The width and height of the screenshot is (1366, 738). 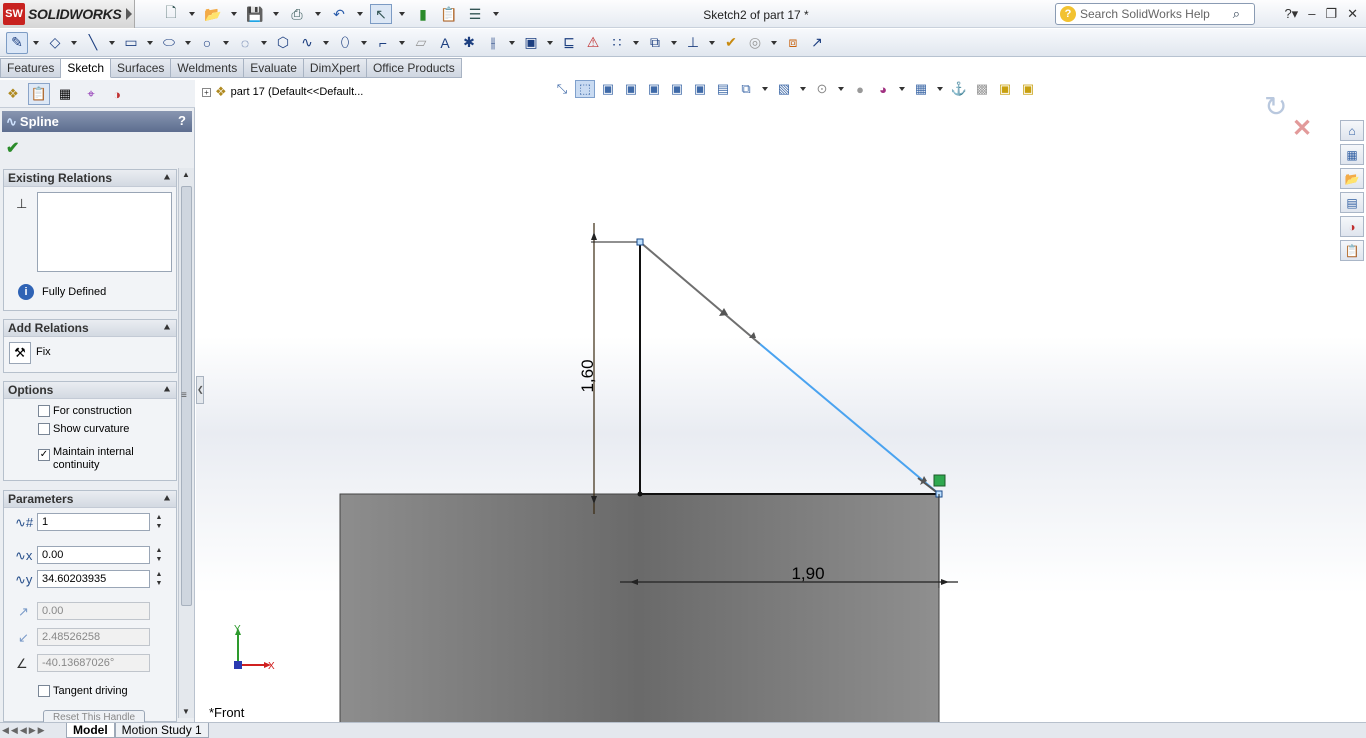 What do you see at coordinates (186, 443) in the screenshot?
I see `panel-scrollbar: ▲ ▼` at bounding box center [186, 443].